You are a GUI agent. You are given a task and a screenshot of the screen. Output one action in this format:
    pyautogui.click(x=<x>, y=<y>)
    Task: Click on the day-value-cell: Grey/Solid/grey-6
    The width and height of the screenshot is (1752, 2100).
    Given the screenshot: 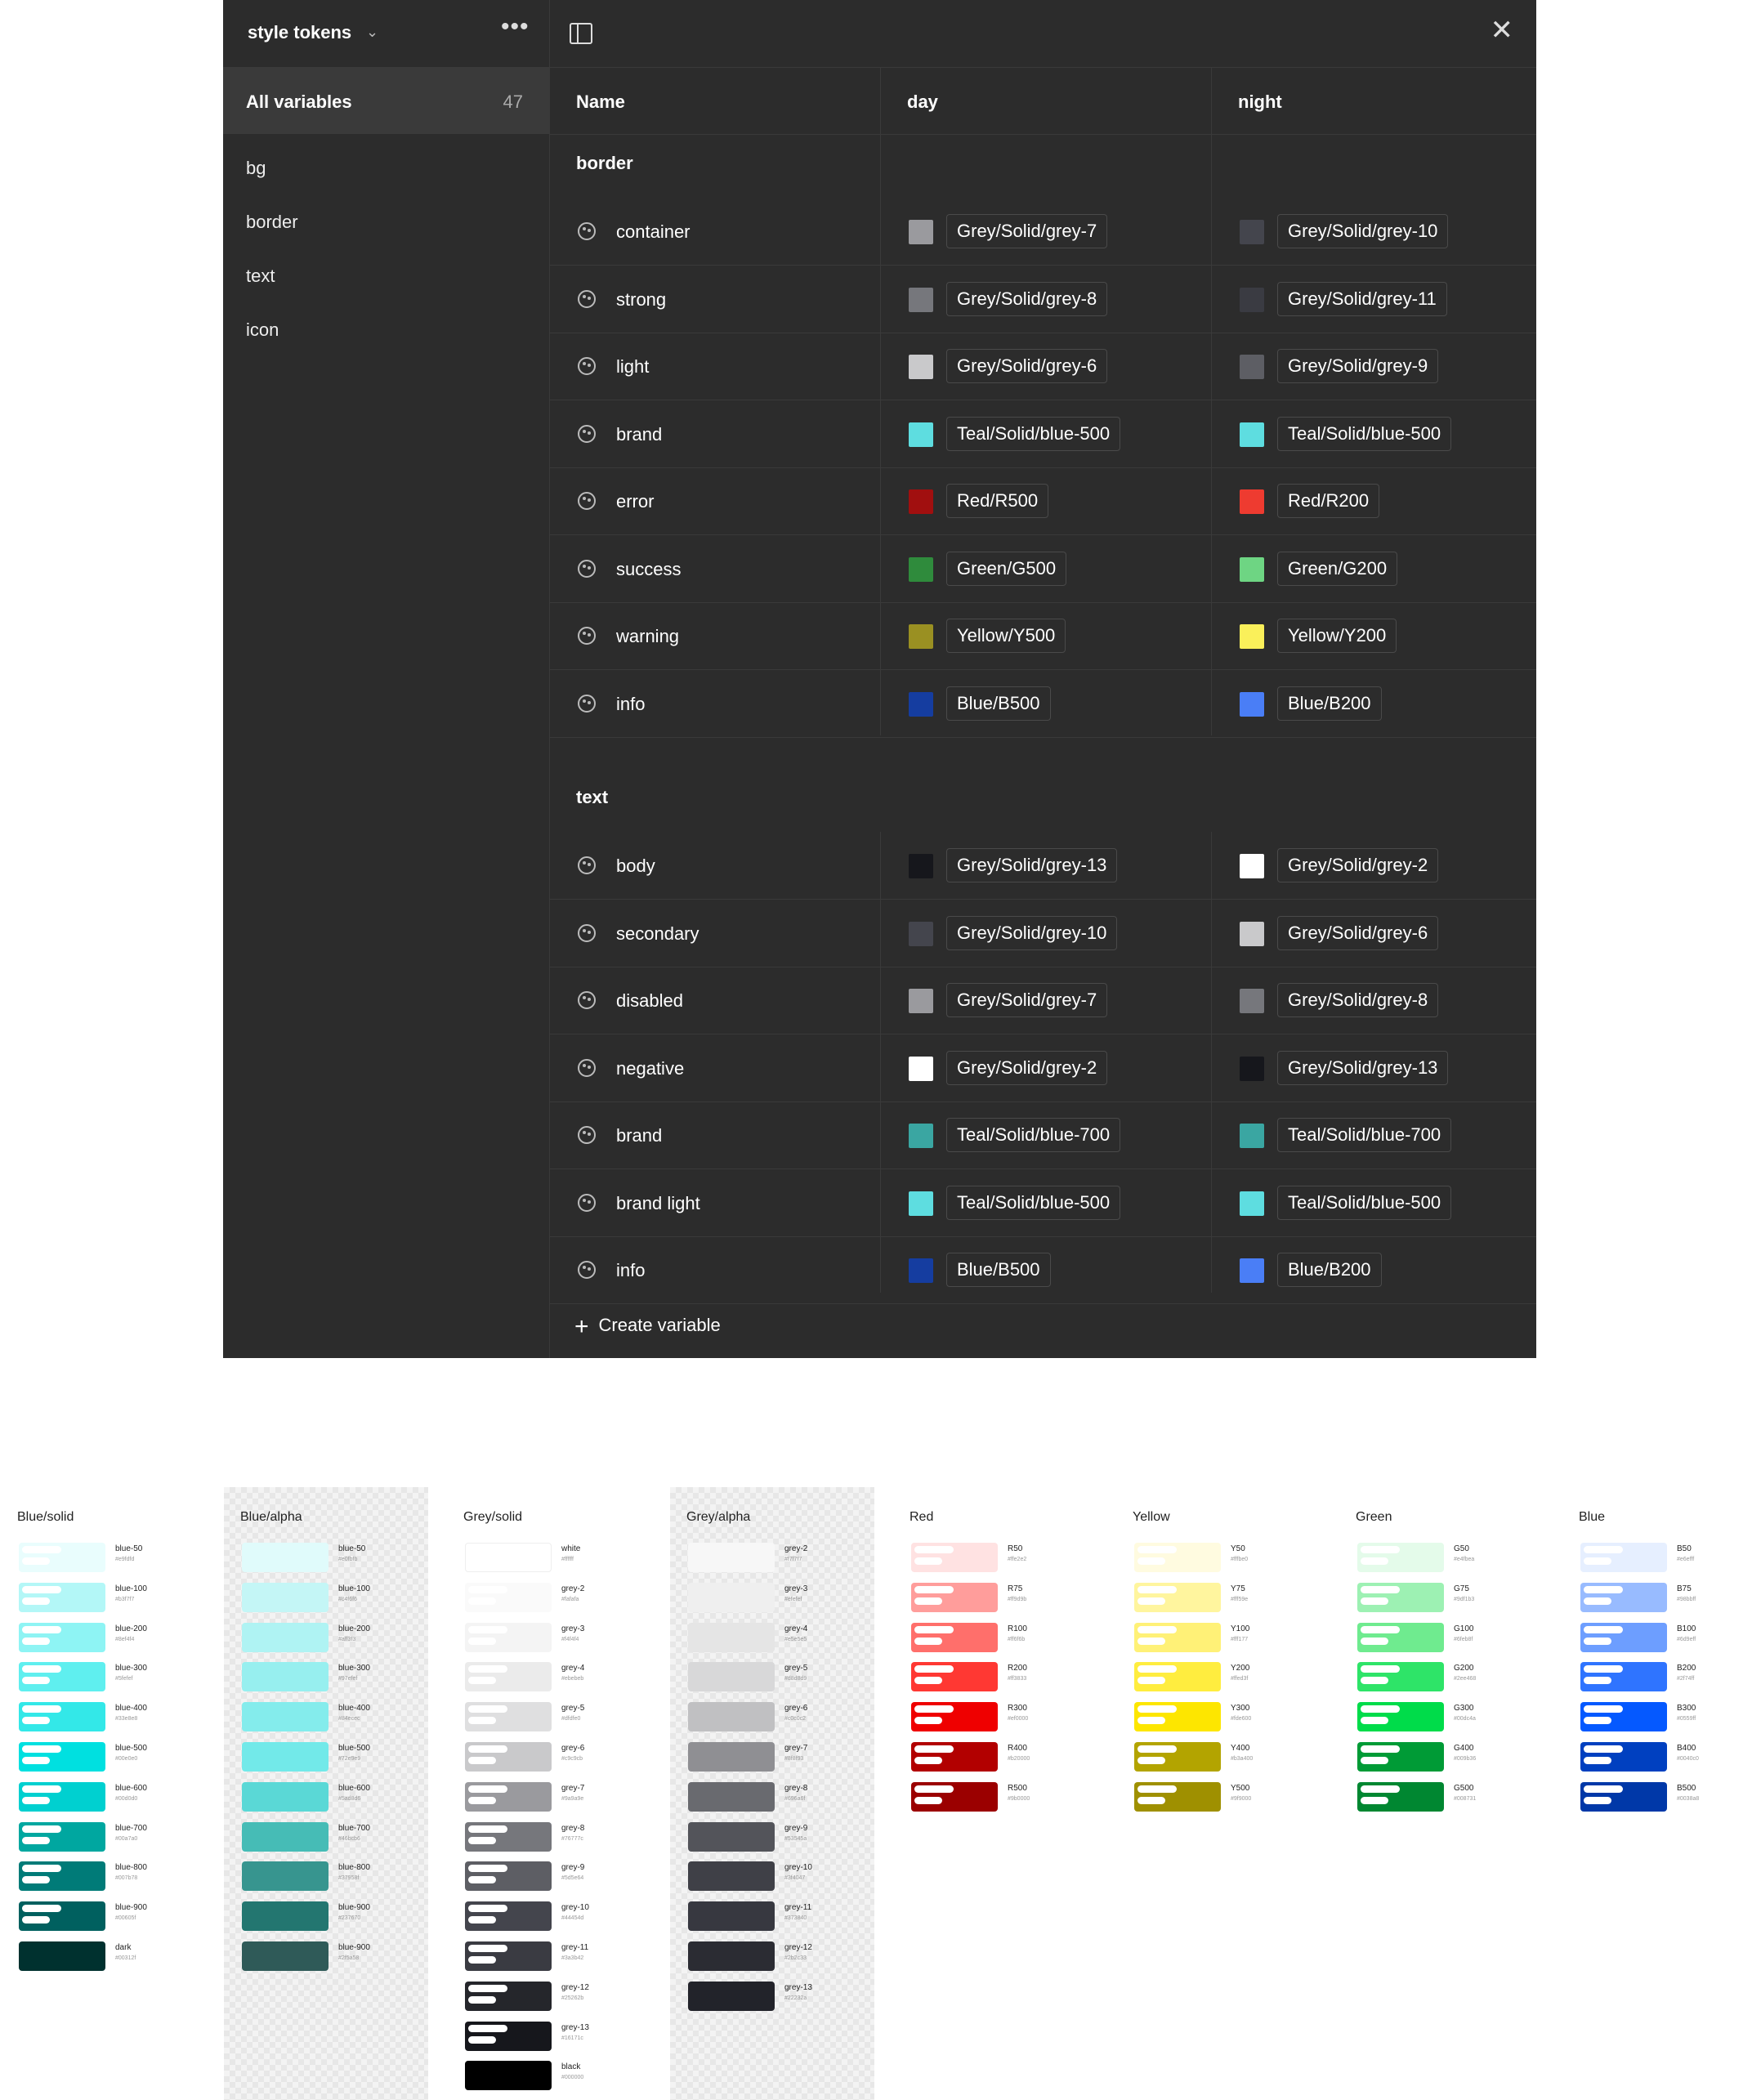 What is the action you would take?
    pyautogui.click(x=1045, y=366)
    